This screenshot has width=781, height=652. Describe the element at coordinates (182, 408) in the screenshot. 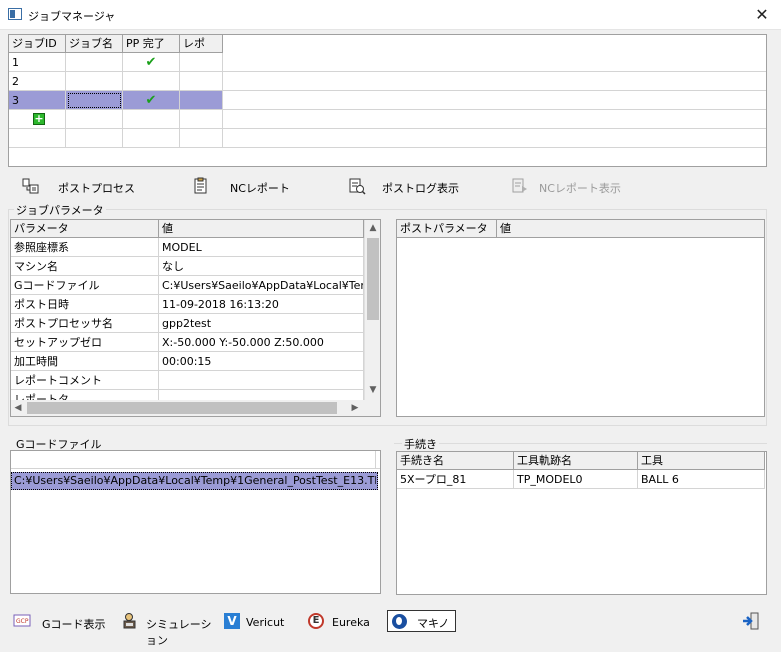

I see `hscroll-thumb` at that location.